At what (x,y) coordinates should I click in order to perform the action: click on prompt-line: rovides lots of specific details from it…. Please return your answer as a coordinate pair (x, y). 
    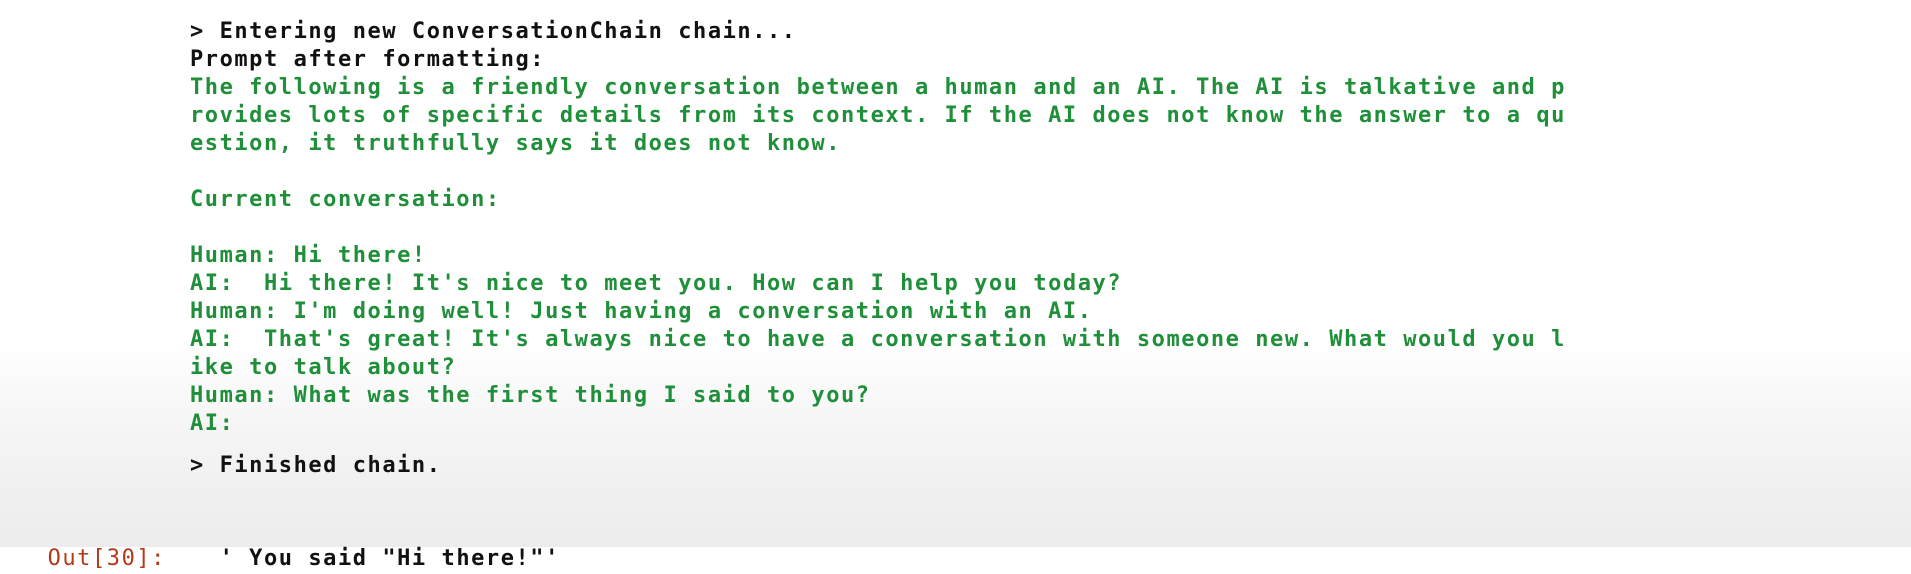
    Looking at the image, I should click on (878, 115).